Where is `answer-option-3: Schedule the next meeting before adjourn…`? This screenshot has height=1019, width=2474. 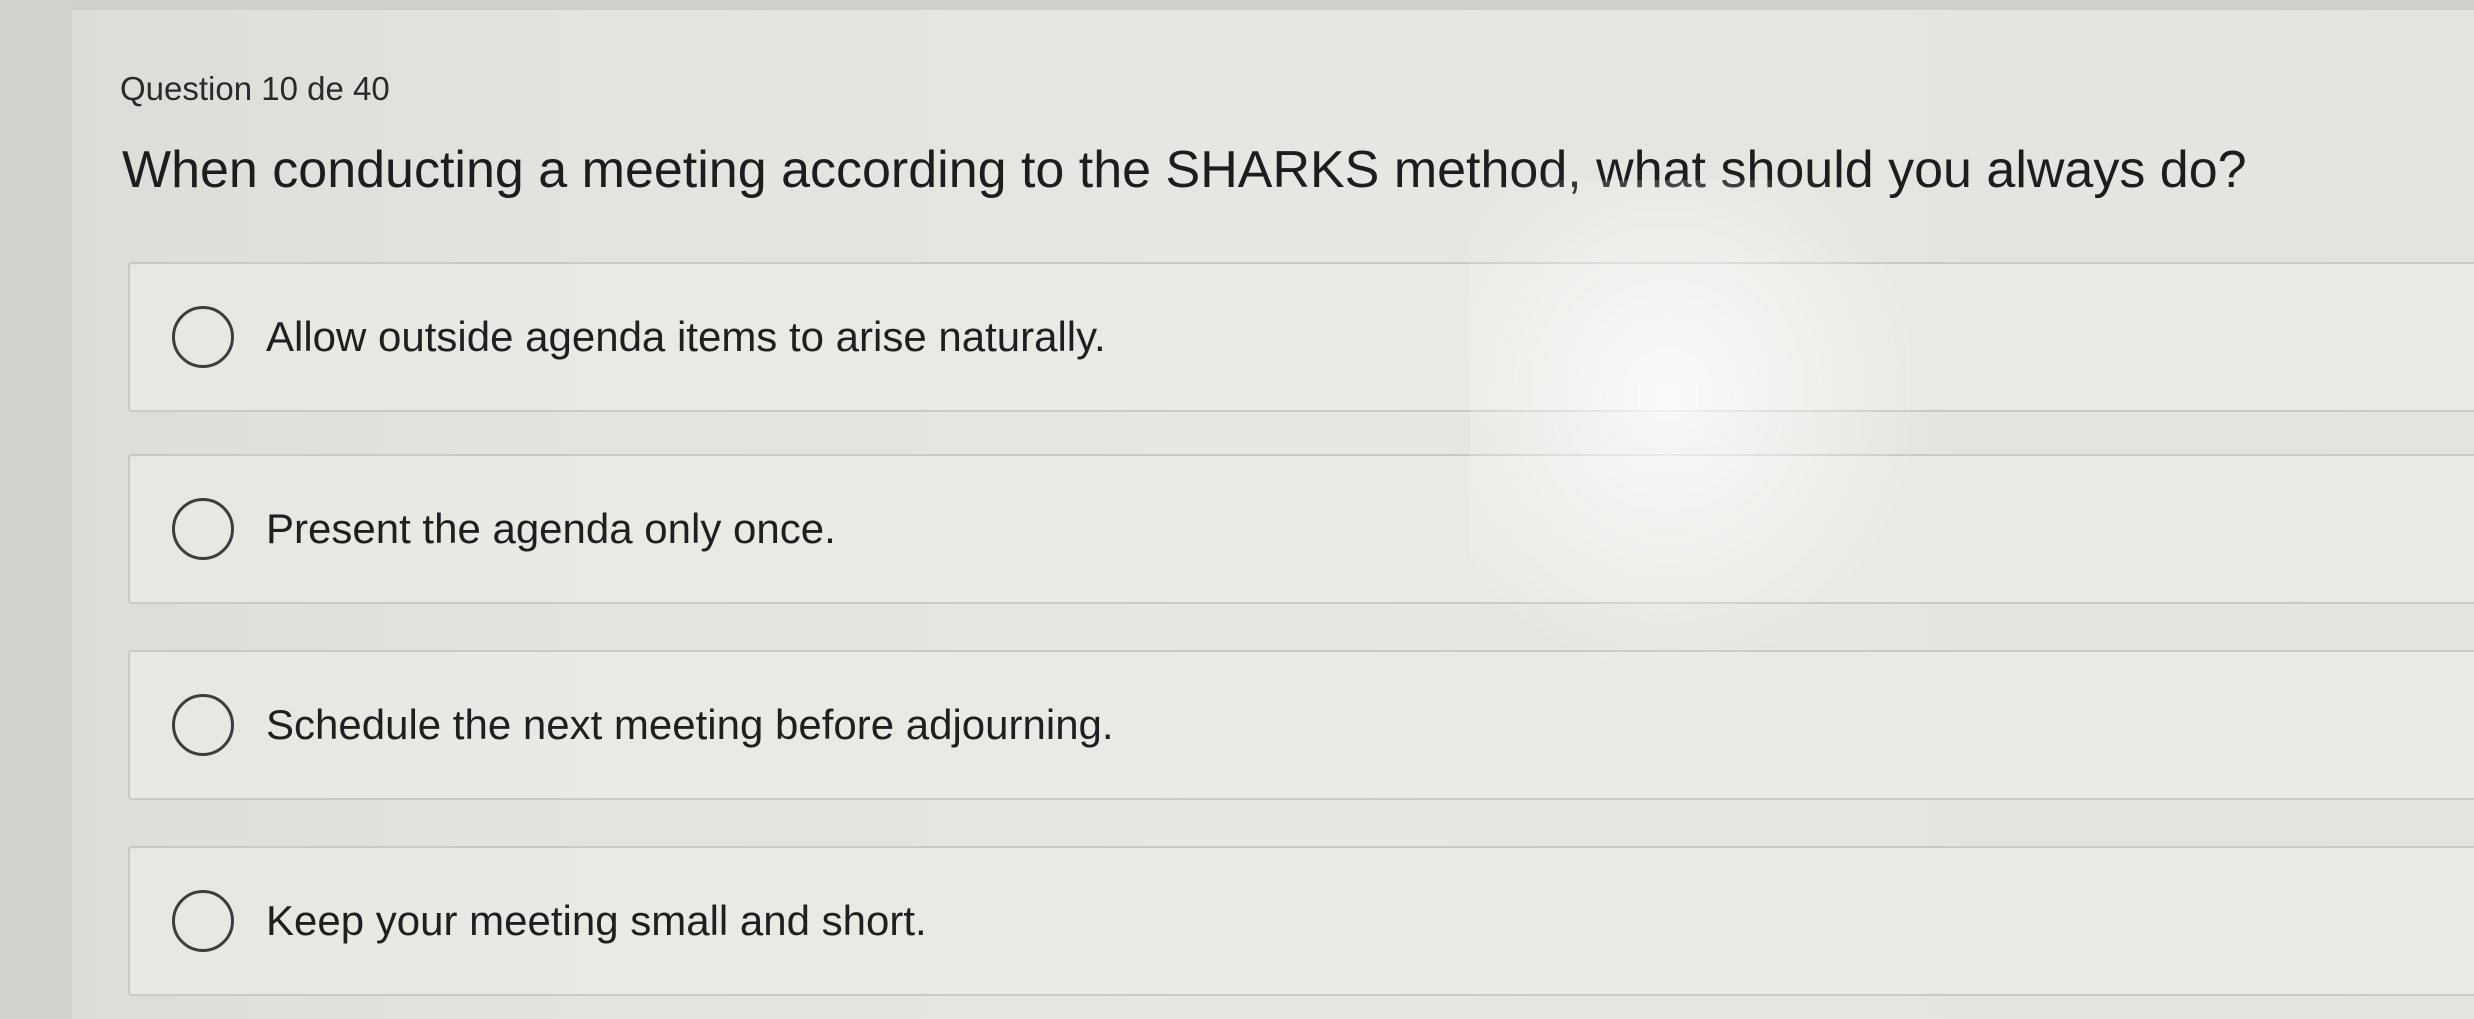
answer-option-3: Schedule the next meeting before adjourn… is located at coordinates (1301, 725).